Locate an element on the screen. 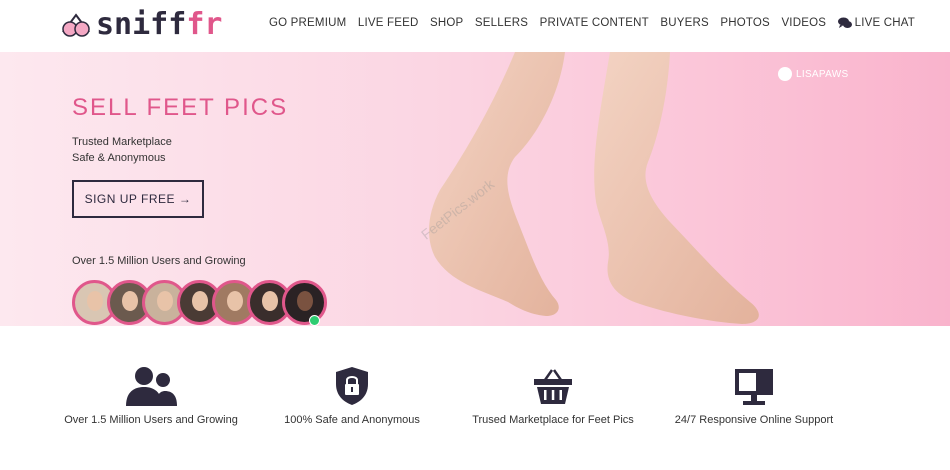 The image size is (950, 470). hero-sub-line1: Trusted Marketplace is located at coordinates (122, 142).